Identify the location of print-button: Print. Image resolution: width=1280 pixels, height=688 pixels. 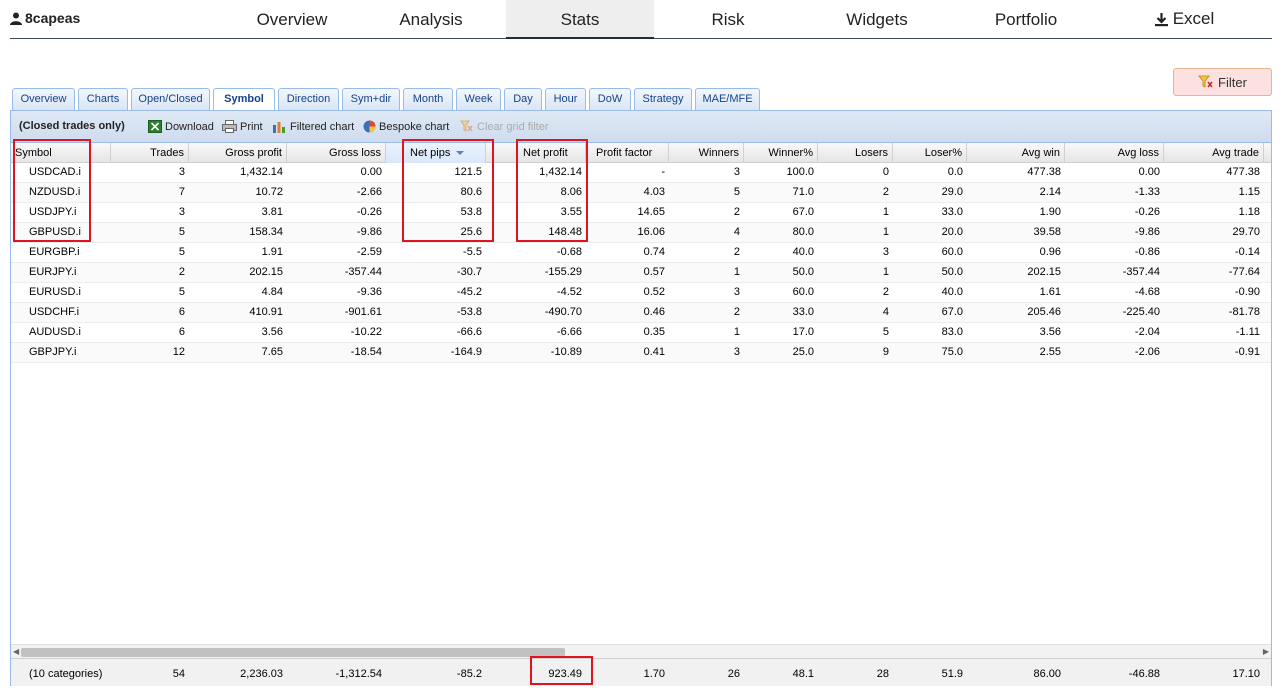
(242, 126).